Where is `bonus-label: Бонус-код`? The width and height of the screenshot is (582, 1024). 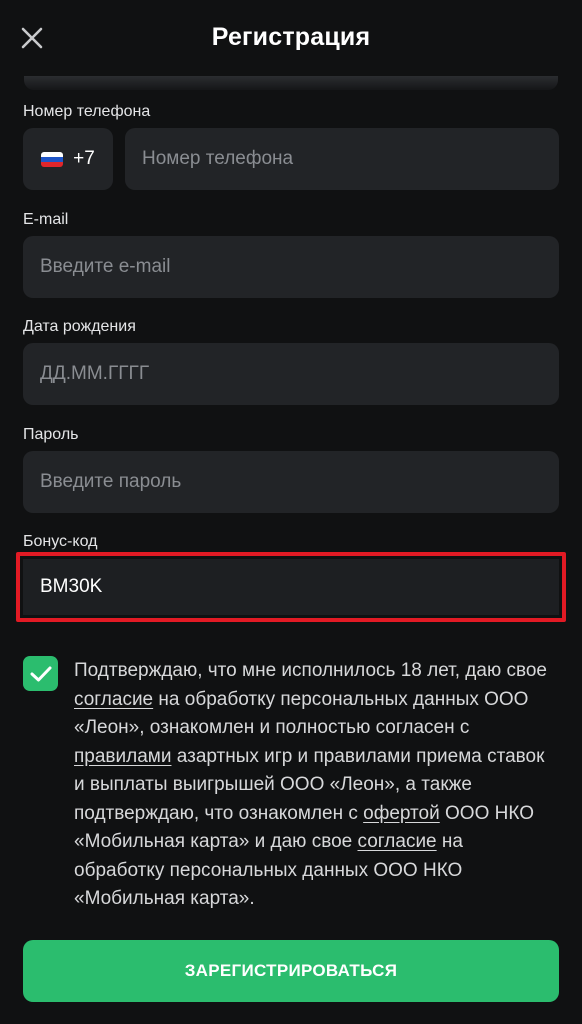
bonus-label: Бонус-код is located at coordinates (60, 541).